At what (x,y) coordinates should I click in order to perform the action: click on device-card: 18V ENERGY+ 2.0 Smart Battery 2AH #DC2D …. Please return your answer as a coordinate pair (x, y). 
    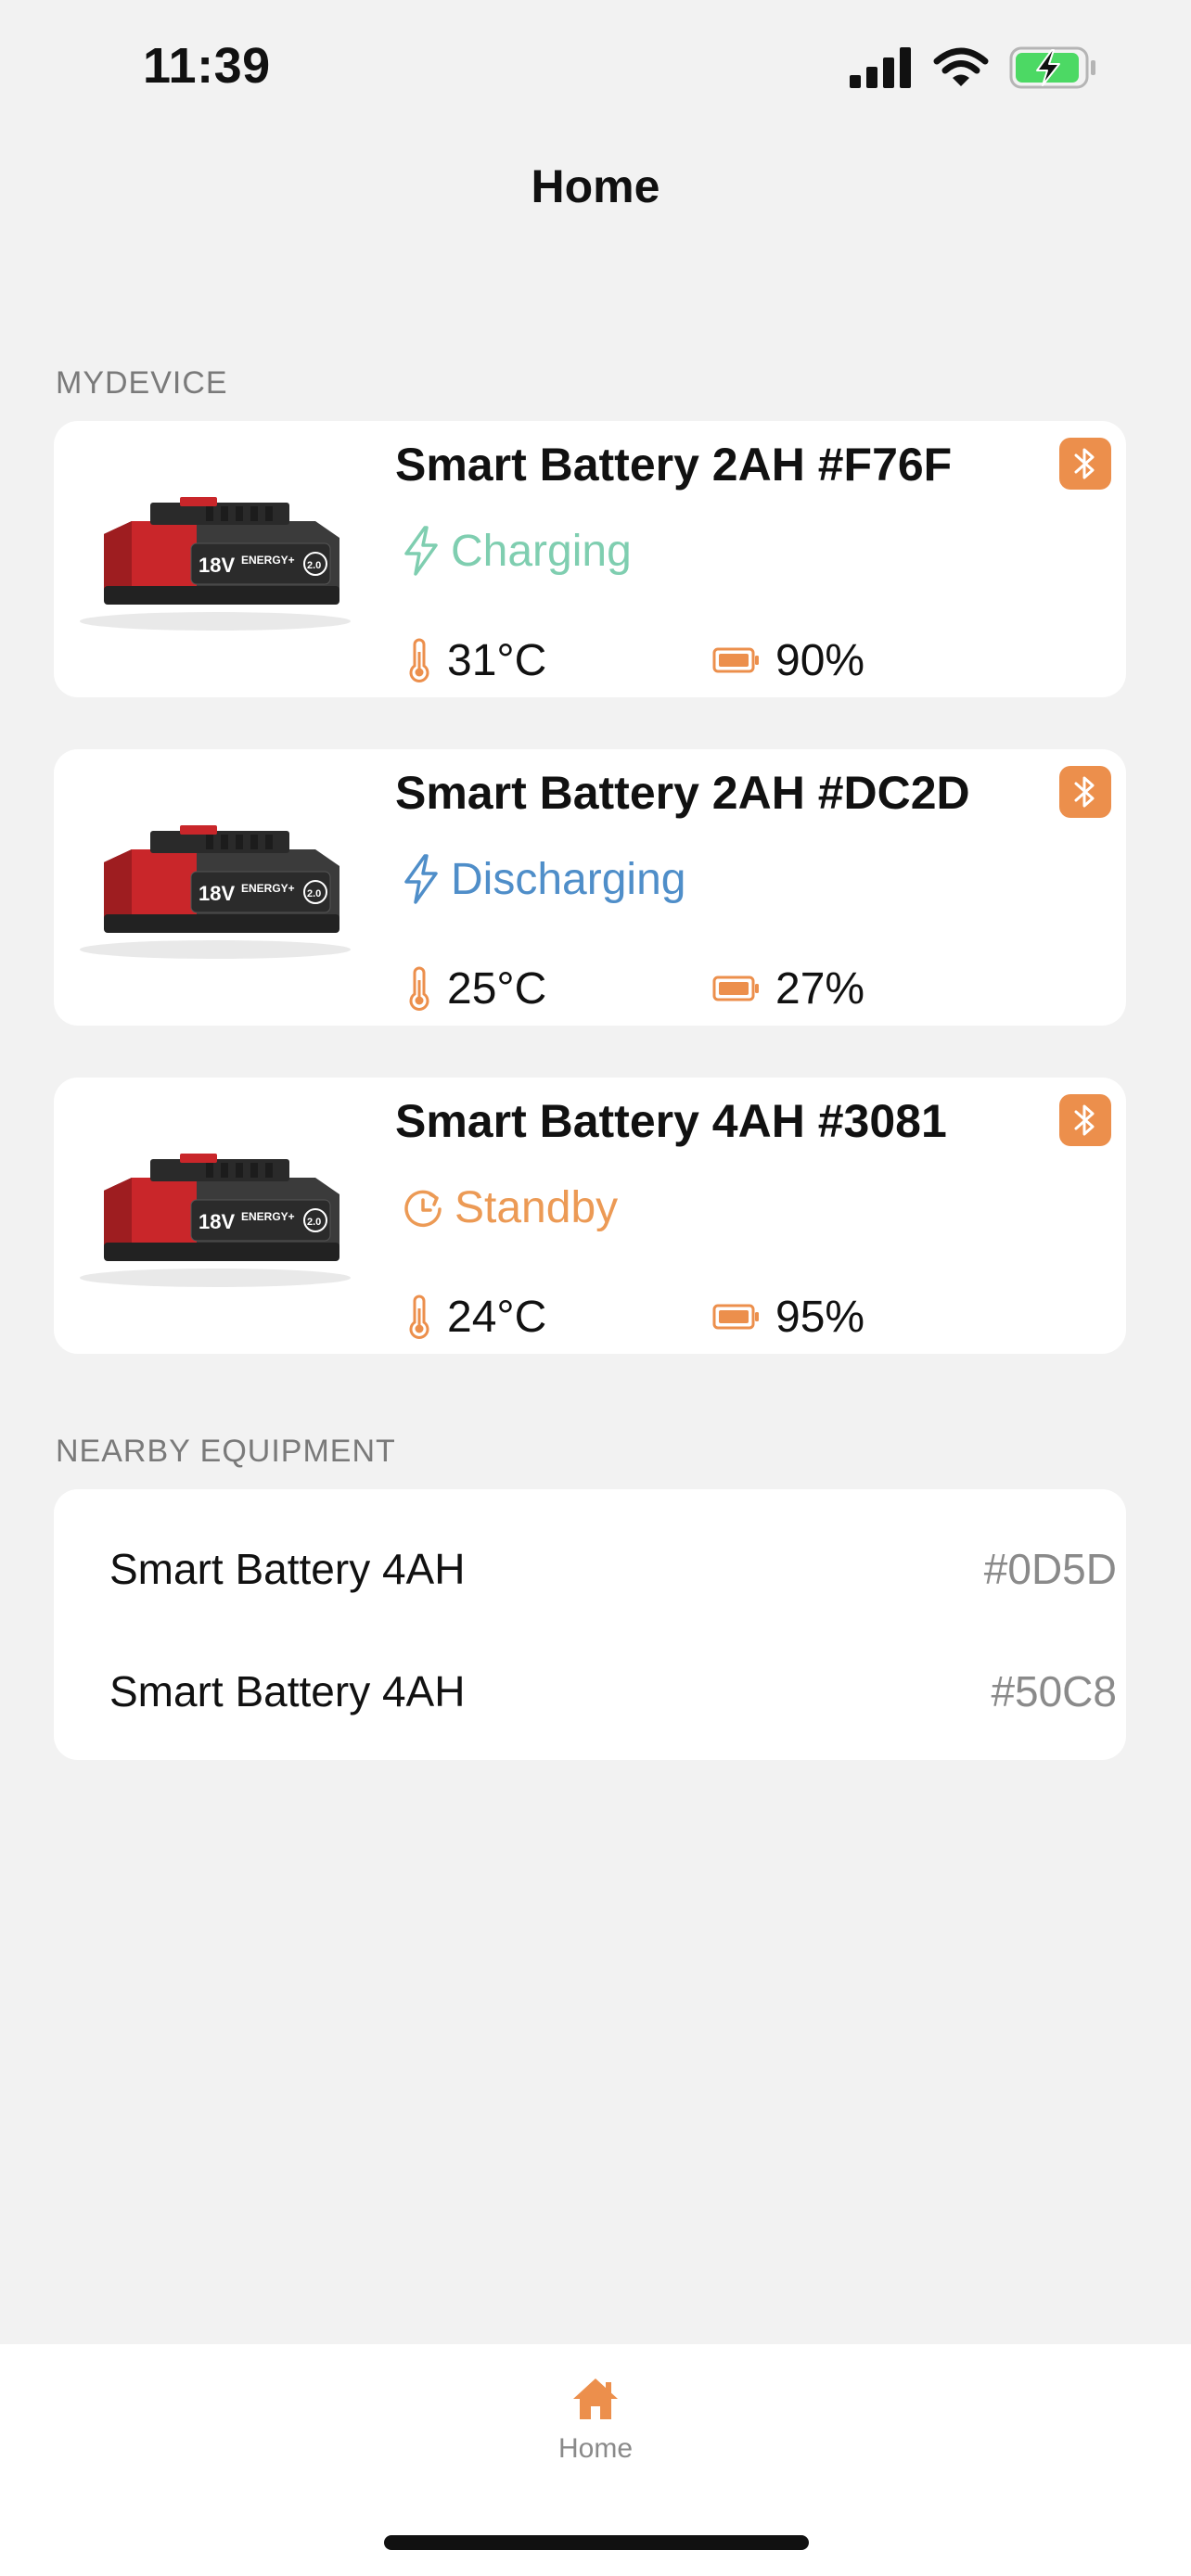
    Looking at the image, I should click on (590, 887).